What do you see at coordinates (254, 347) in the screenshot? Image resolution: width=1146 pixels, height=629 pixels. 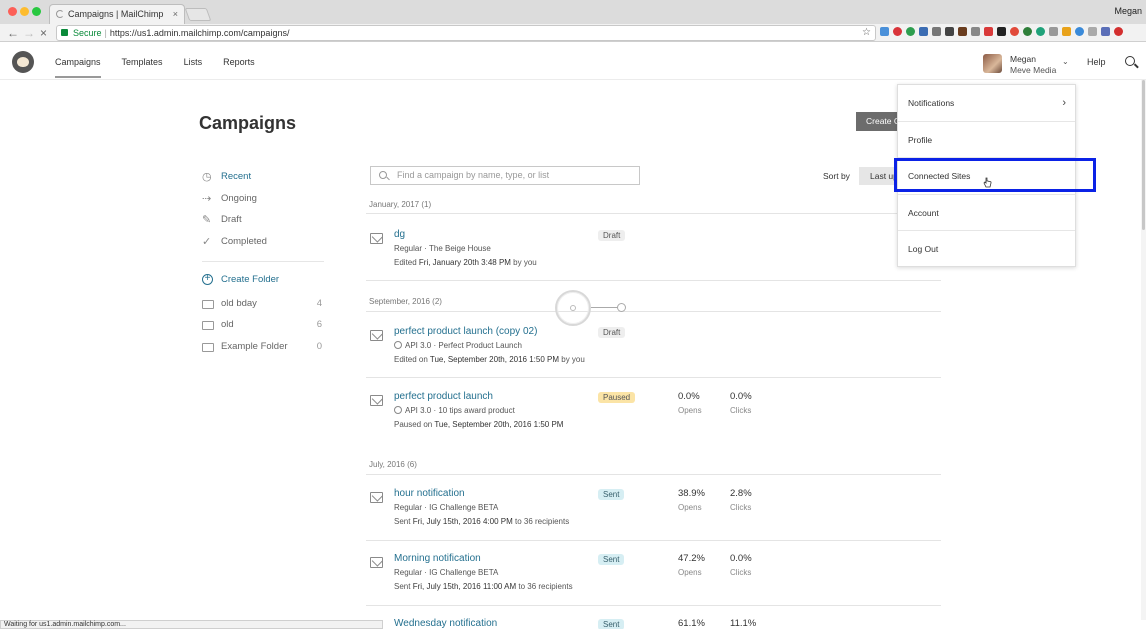 I see `folder-name: Example Folder` at bounding box center [254, 347].